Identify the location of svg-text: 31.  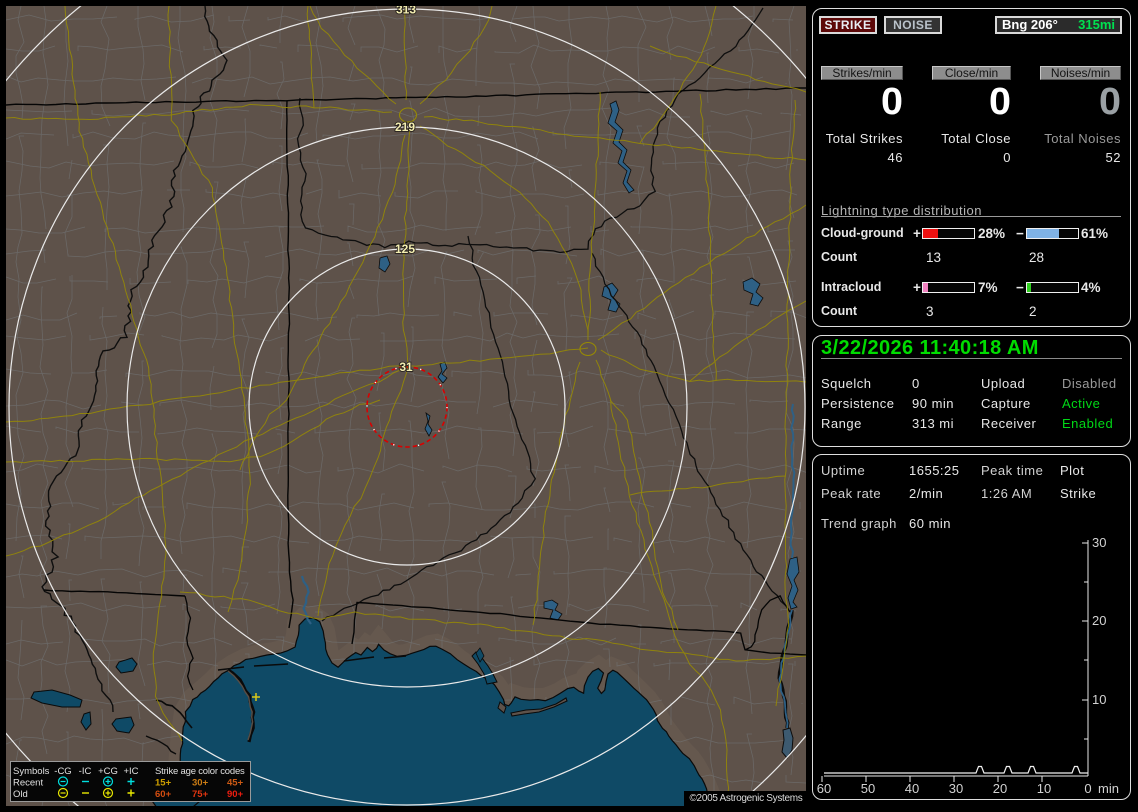
(406, 367).